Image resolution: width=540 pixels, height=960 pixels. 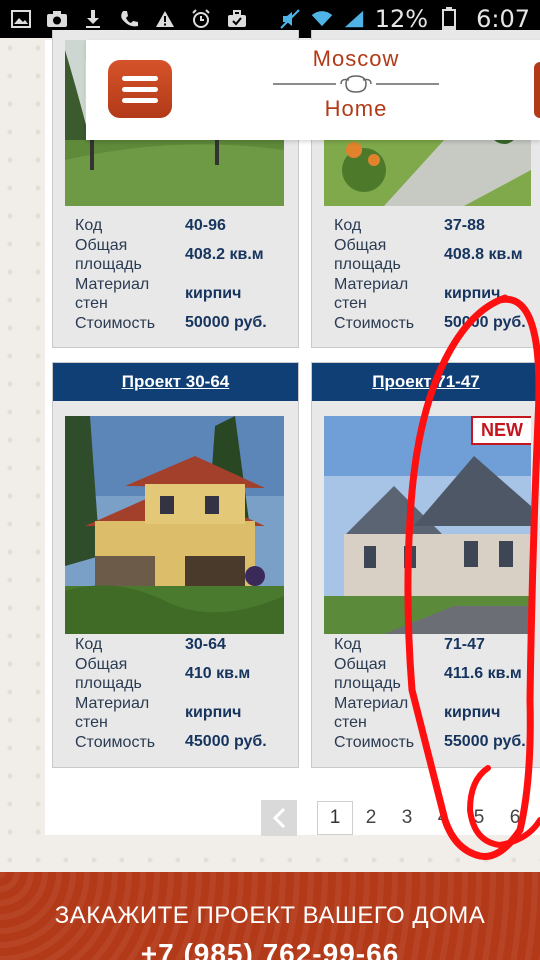 I want to click on ornament-icon, so click(x=356, y=84).